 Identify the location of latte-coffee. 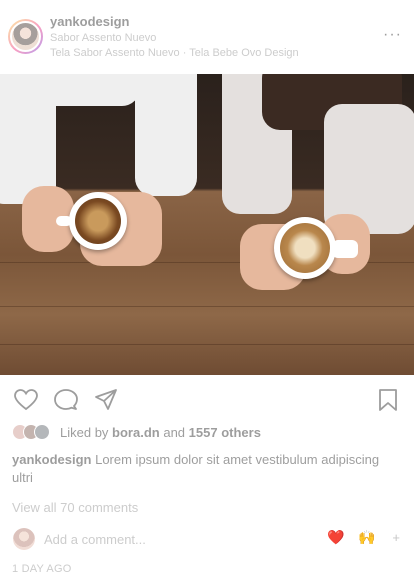
(305, 248).